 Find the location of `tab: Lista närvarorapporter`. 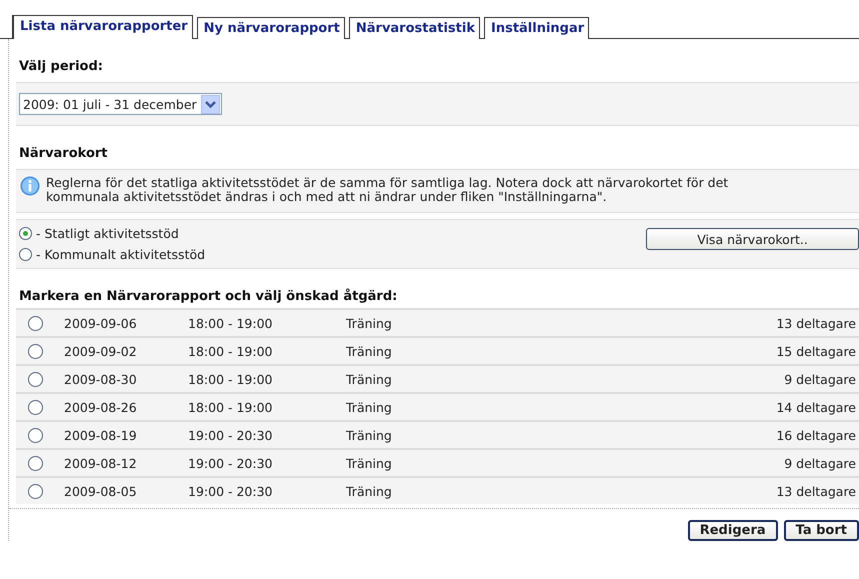

tab: Lista närvarorapporter is located at coordinates (102, 27).